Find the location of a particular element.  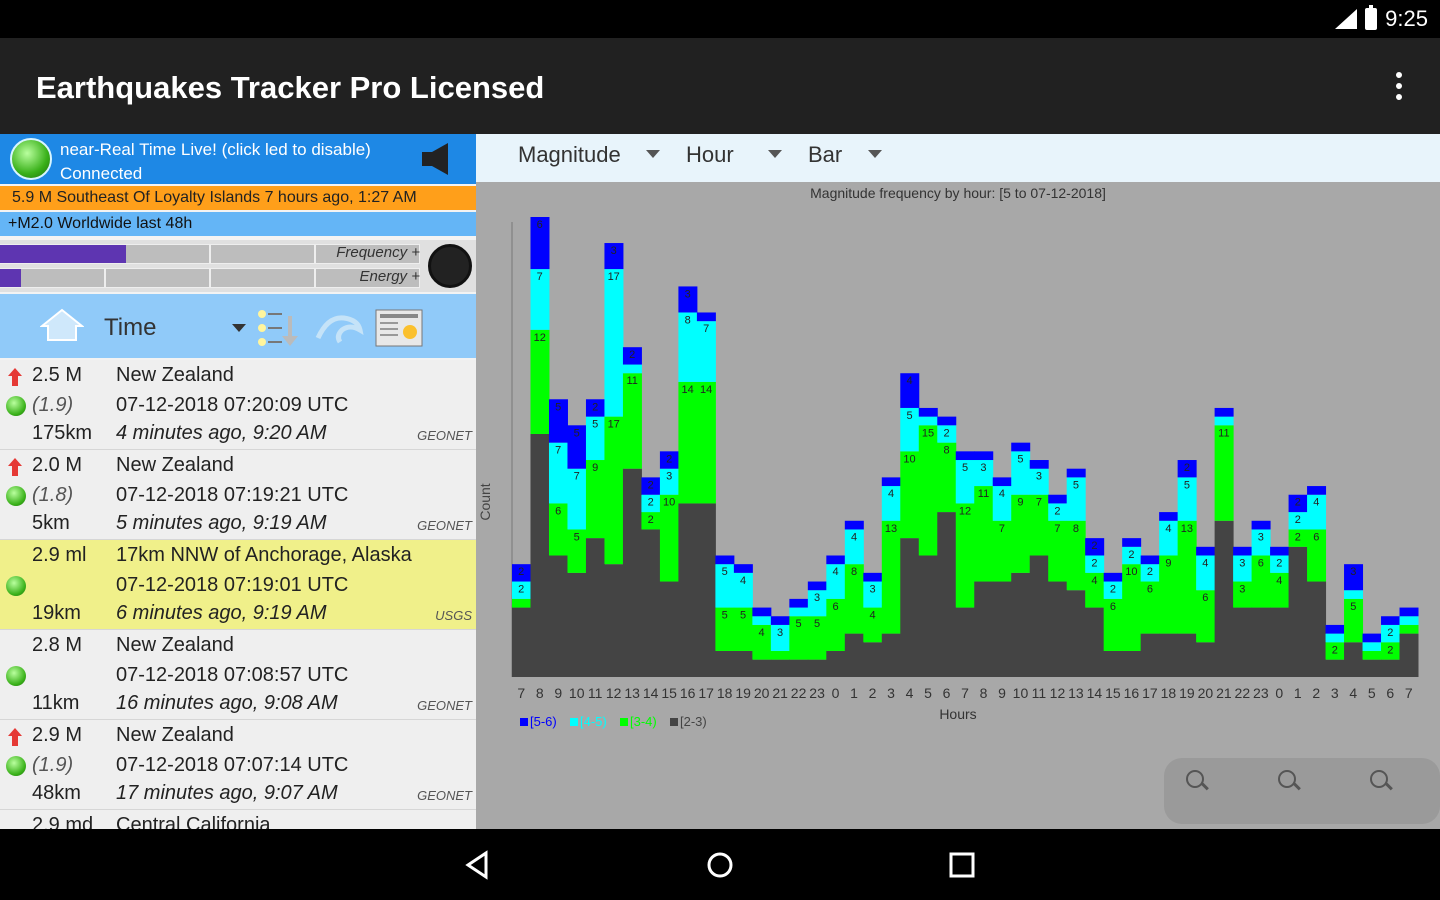

x-tick-label: 1 is located at coordinates (1298, 693).